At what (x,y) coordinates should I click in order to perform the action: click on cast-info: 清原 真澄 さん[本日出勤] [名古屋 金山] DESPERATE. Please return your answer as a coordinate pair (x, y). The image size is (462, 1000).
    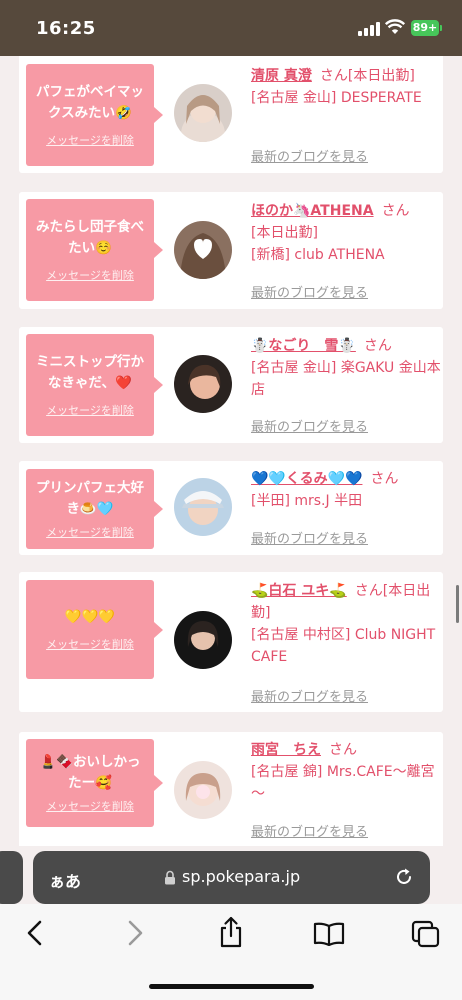
    Looking at the image, I should click on (346, 87).